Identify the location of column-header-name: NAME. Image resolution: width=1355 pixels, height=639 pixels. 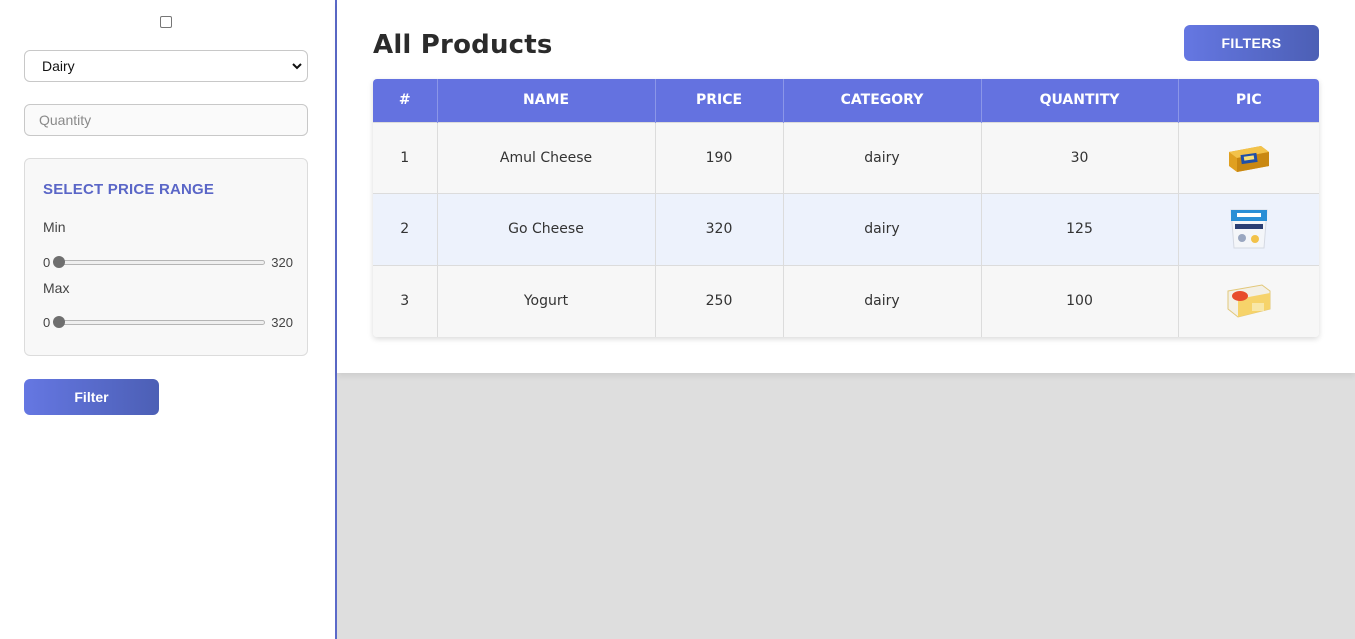
(546, 100).